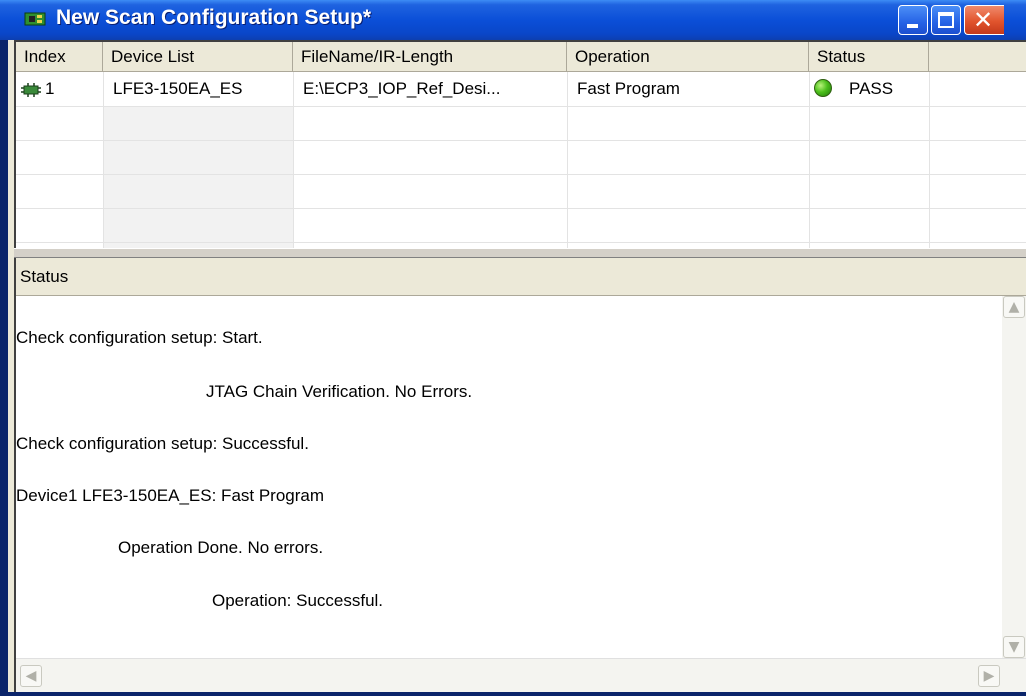 The image size is (1026, 696). Describe the element at coordinates (162, 443) in the screenshot. I see `log-line: Check configuration setup: Successful.` at that location.